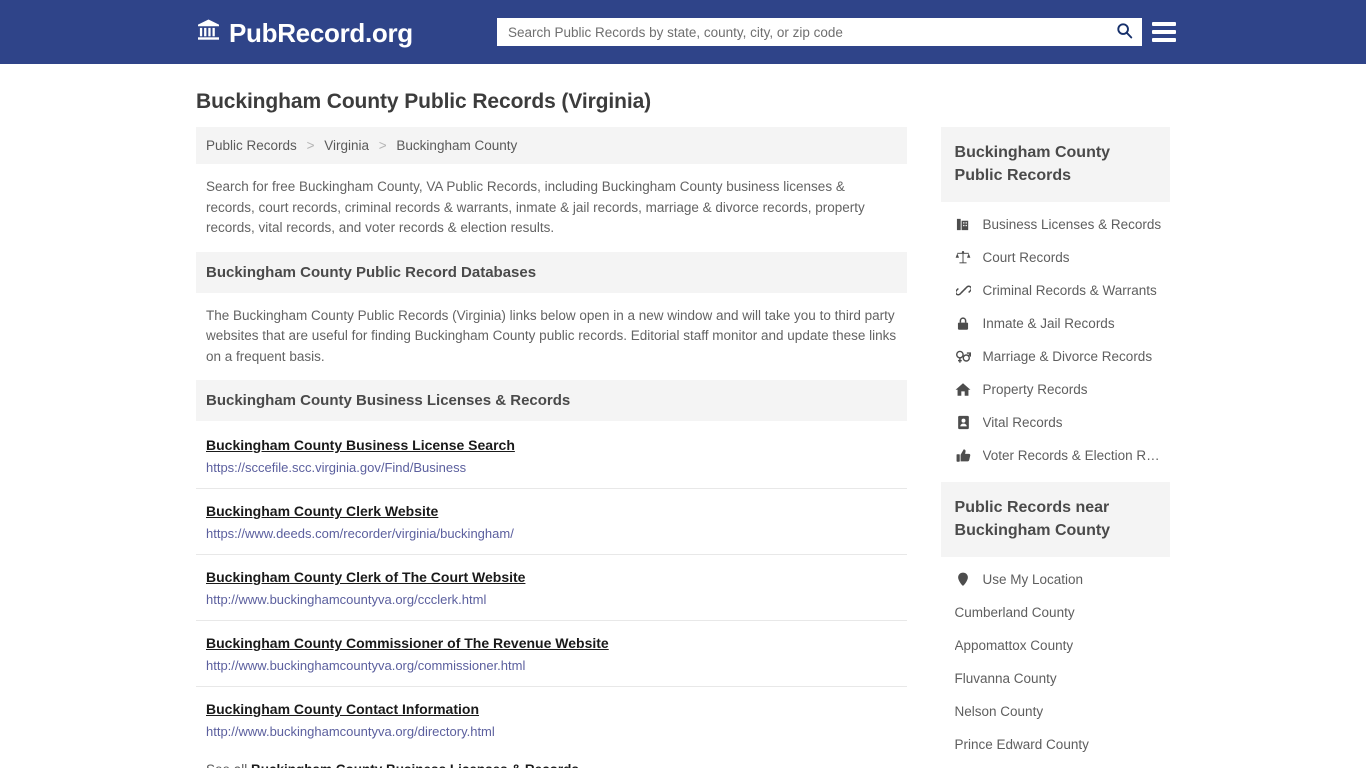 The width and height of the screenshot is (1366, 768). I want to click on building-icon, so click(963, 224).